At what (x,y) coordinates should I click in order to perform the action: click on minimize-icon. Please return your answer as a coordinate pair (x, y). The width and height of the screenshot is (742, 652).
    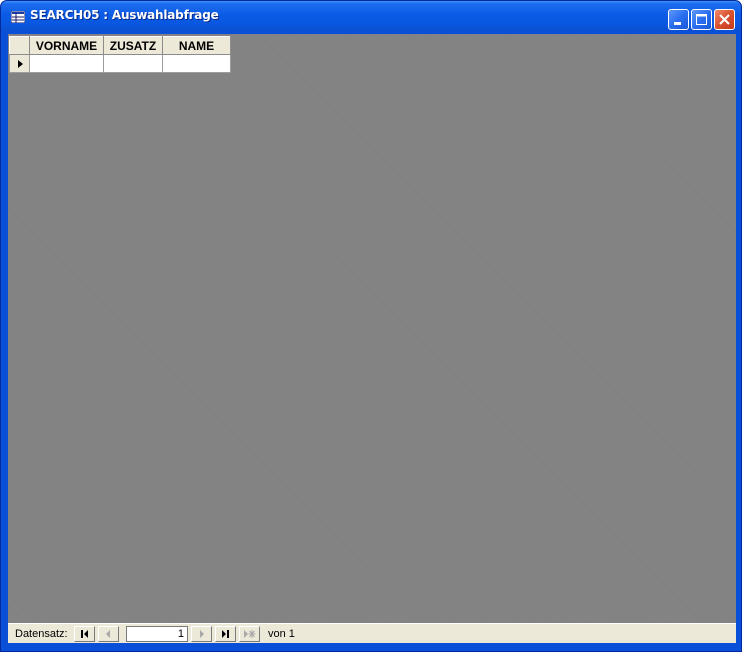
    Looking at the image, I should click on (677, 23).